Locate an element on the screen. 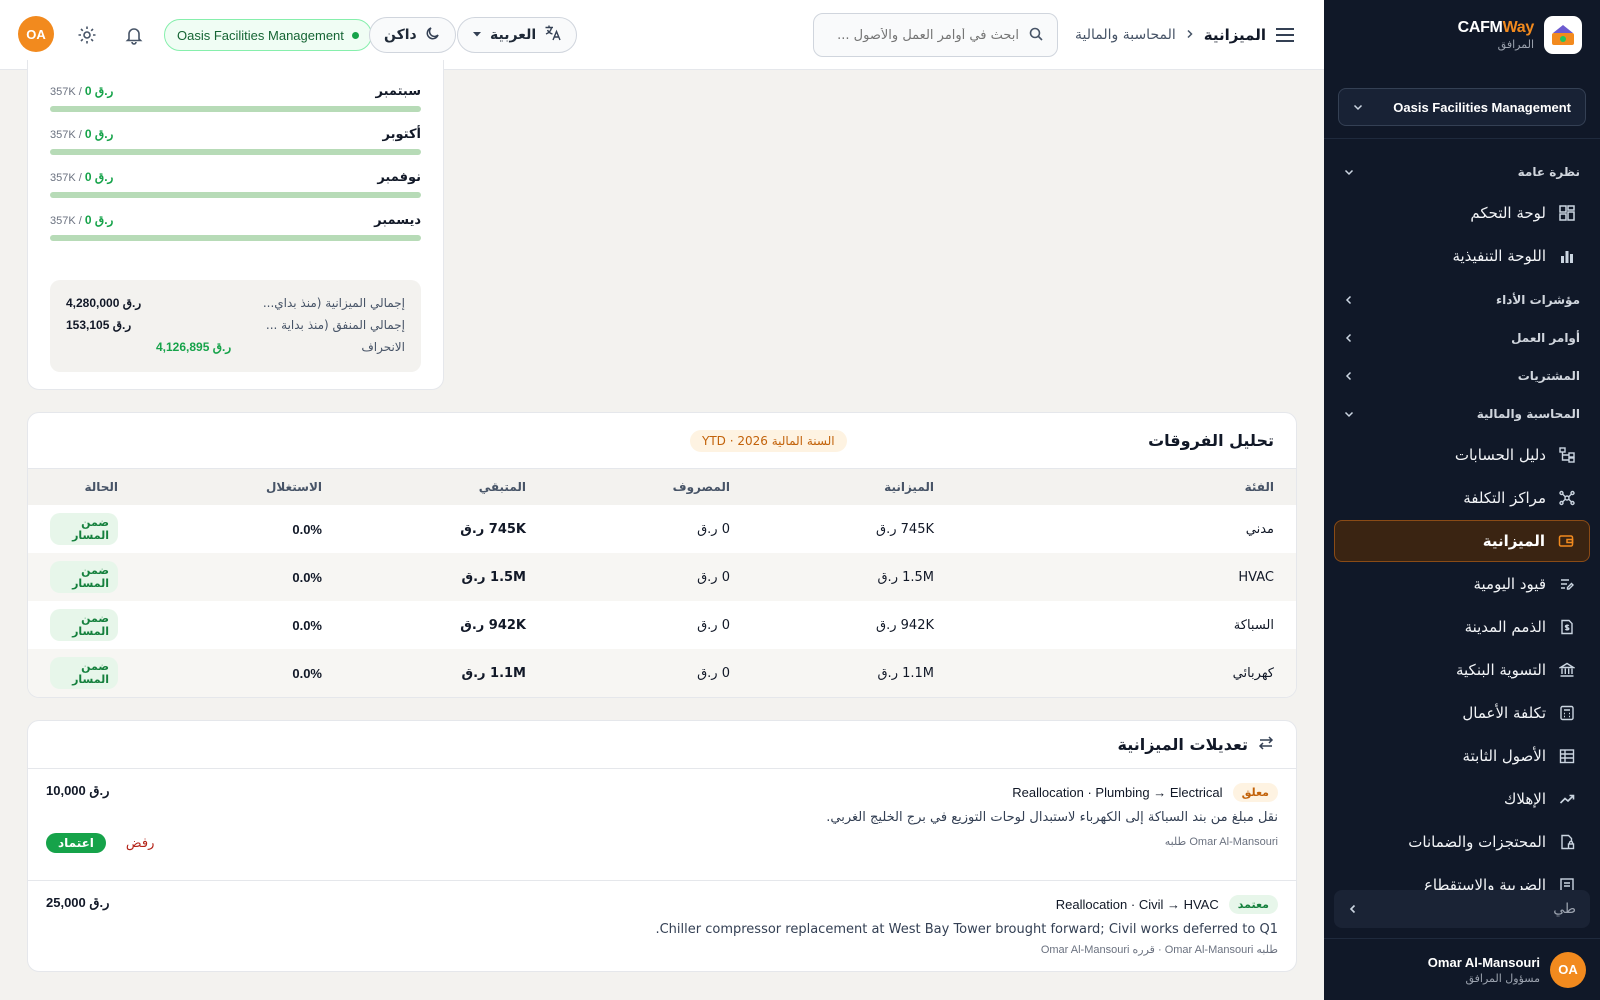  sidebar-item-label: التسوية البنكية is located at coordinates (1500, 670).